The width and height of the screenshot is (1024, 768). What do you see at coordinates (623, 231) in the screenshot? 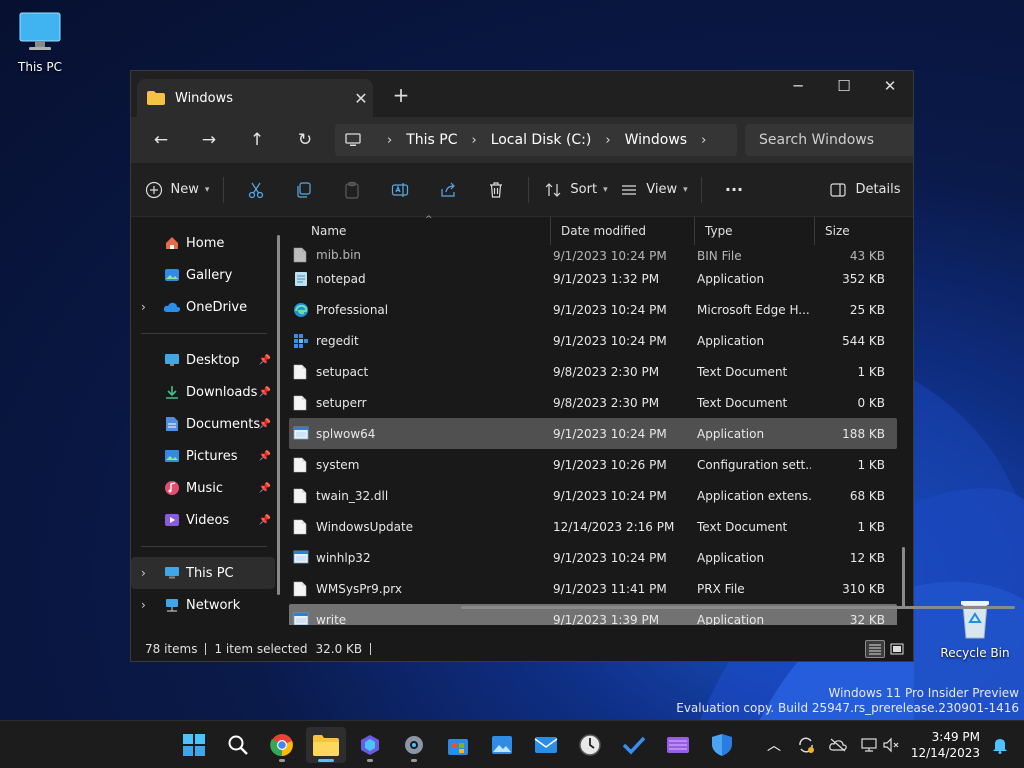
I see `column-header-date: Date modified` at bounding box center [623, 231].